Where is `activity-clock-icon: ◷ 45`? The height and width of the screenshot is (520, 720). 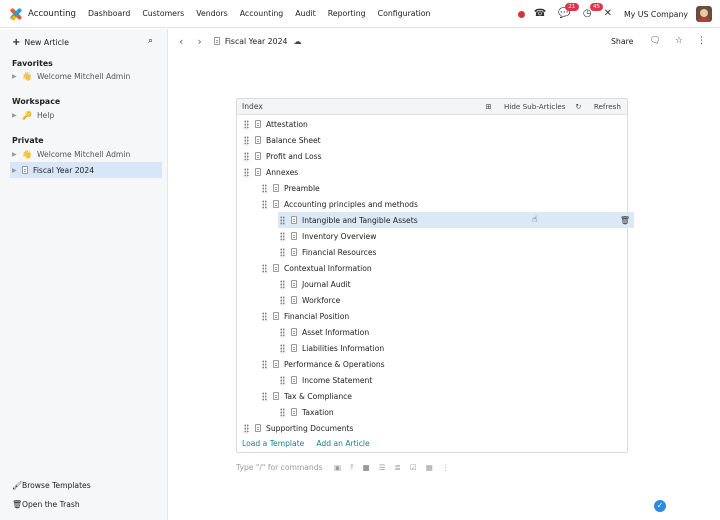 activity-clock-icon: ◷ 45 is located at coordinates (593, 11).